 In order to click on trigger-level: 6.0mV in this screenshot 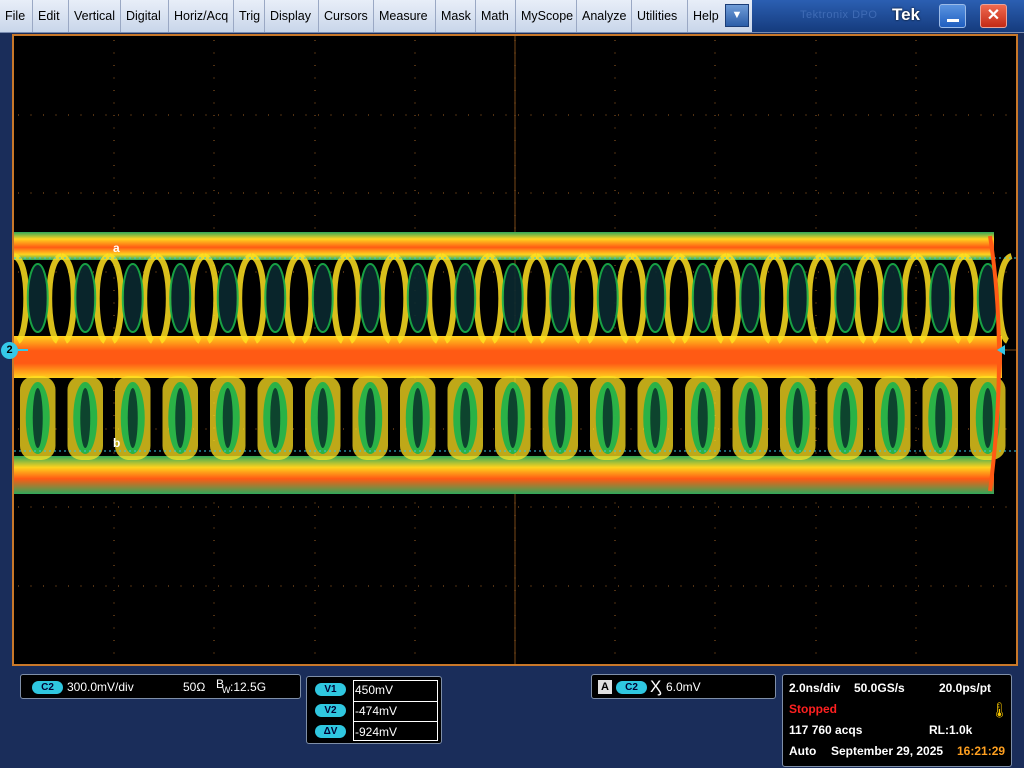, I will do `click(683, 687)`.